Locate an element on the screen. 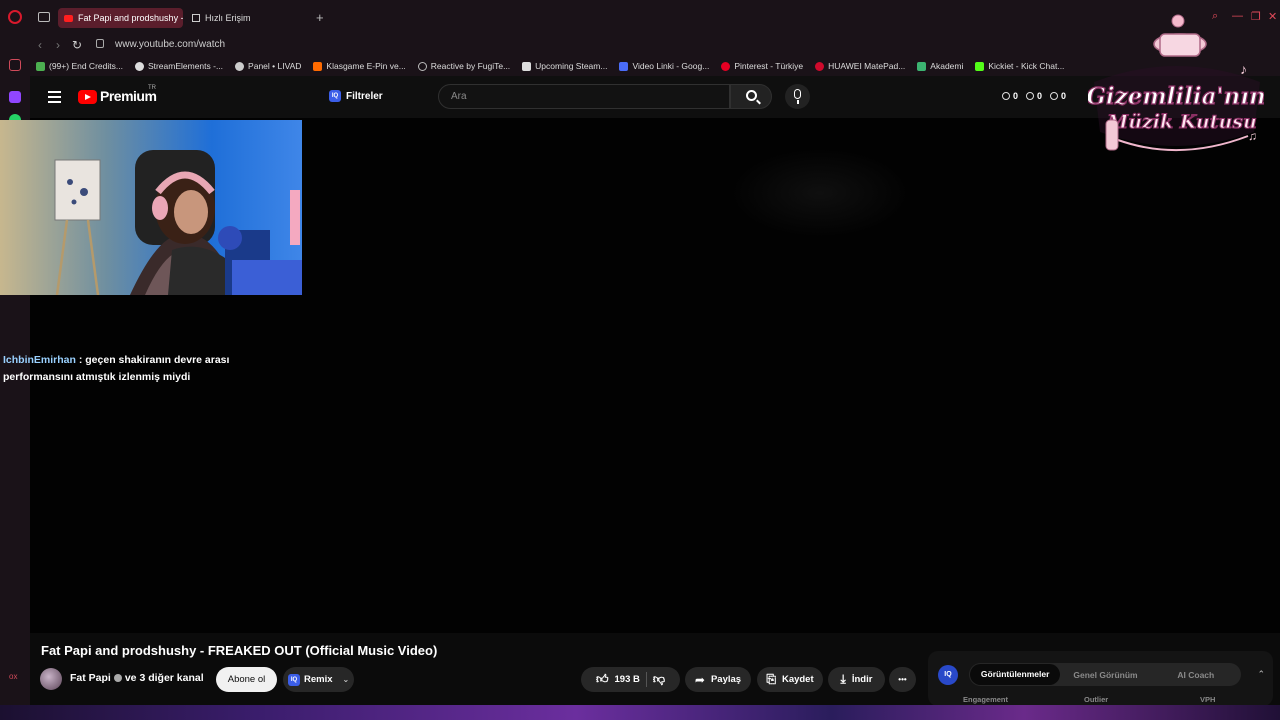  bookmark-item: Akademi is located at coordinates (940, 66).